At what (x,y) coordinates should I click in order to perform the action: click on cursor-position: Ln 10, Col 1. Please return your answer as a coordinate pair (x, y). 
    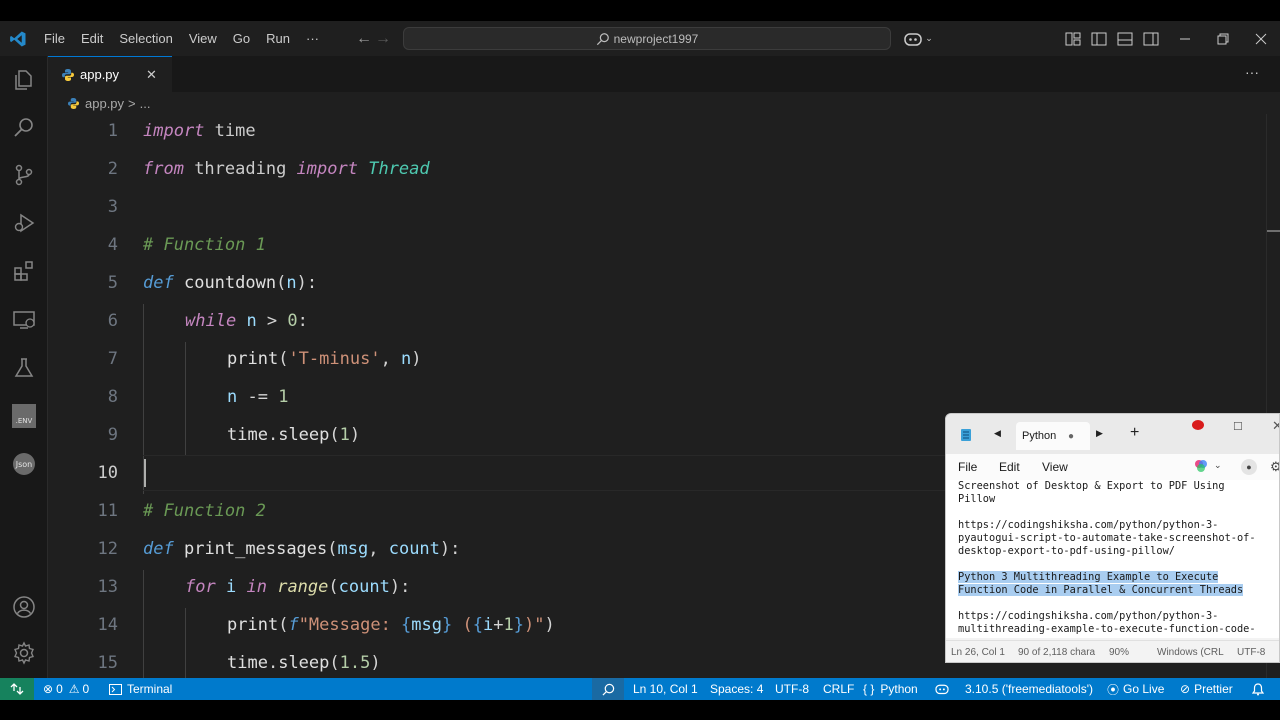
    Looking at the image, I should click on (665, 689).